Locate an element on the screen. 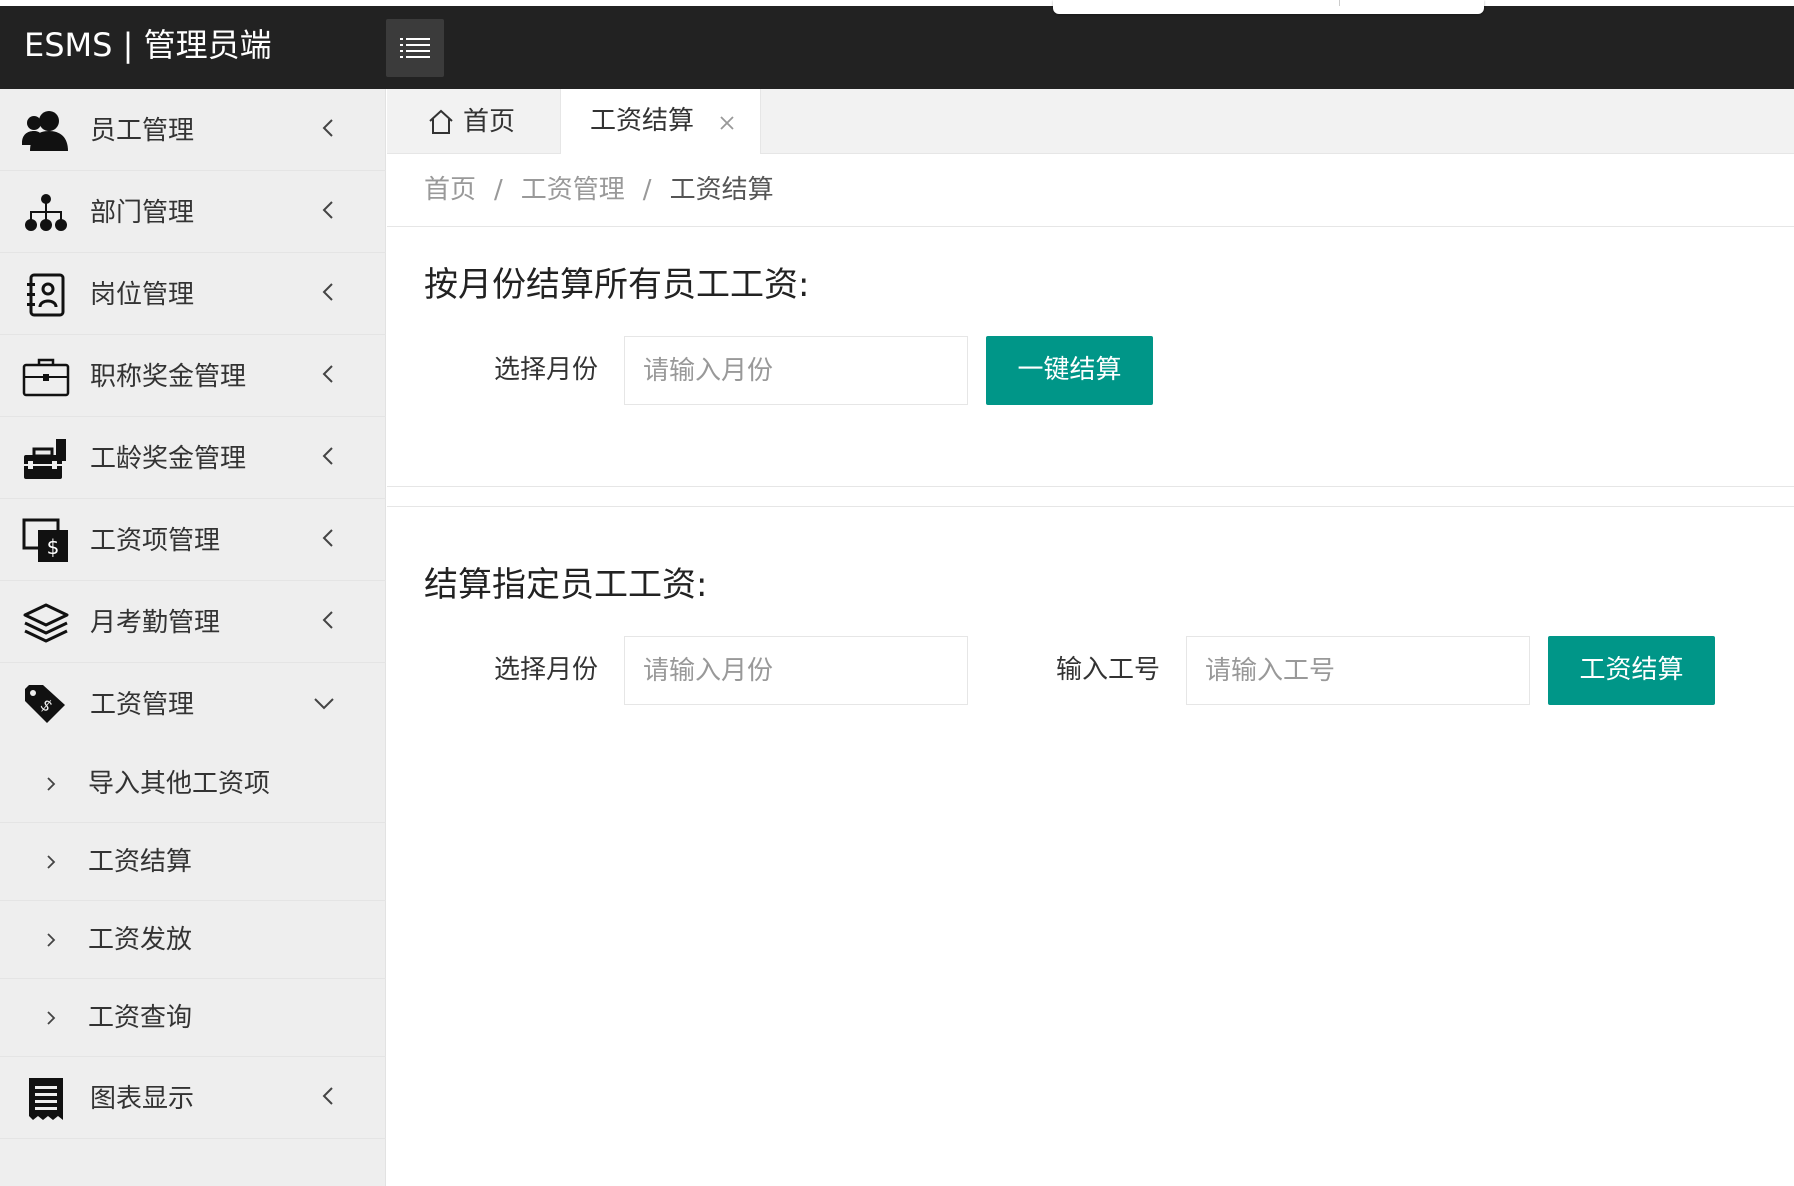 Image resolution: width=1794 pixels, height=1186 pixels. sidebar-item-employees: 员工管理 is located at coordinates (193, 130).